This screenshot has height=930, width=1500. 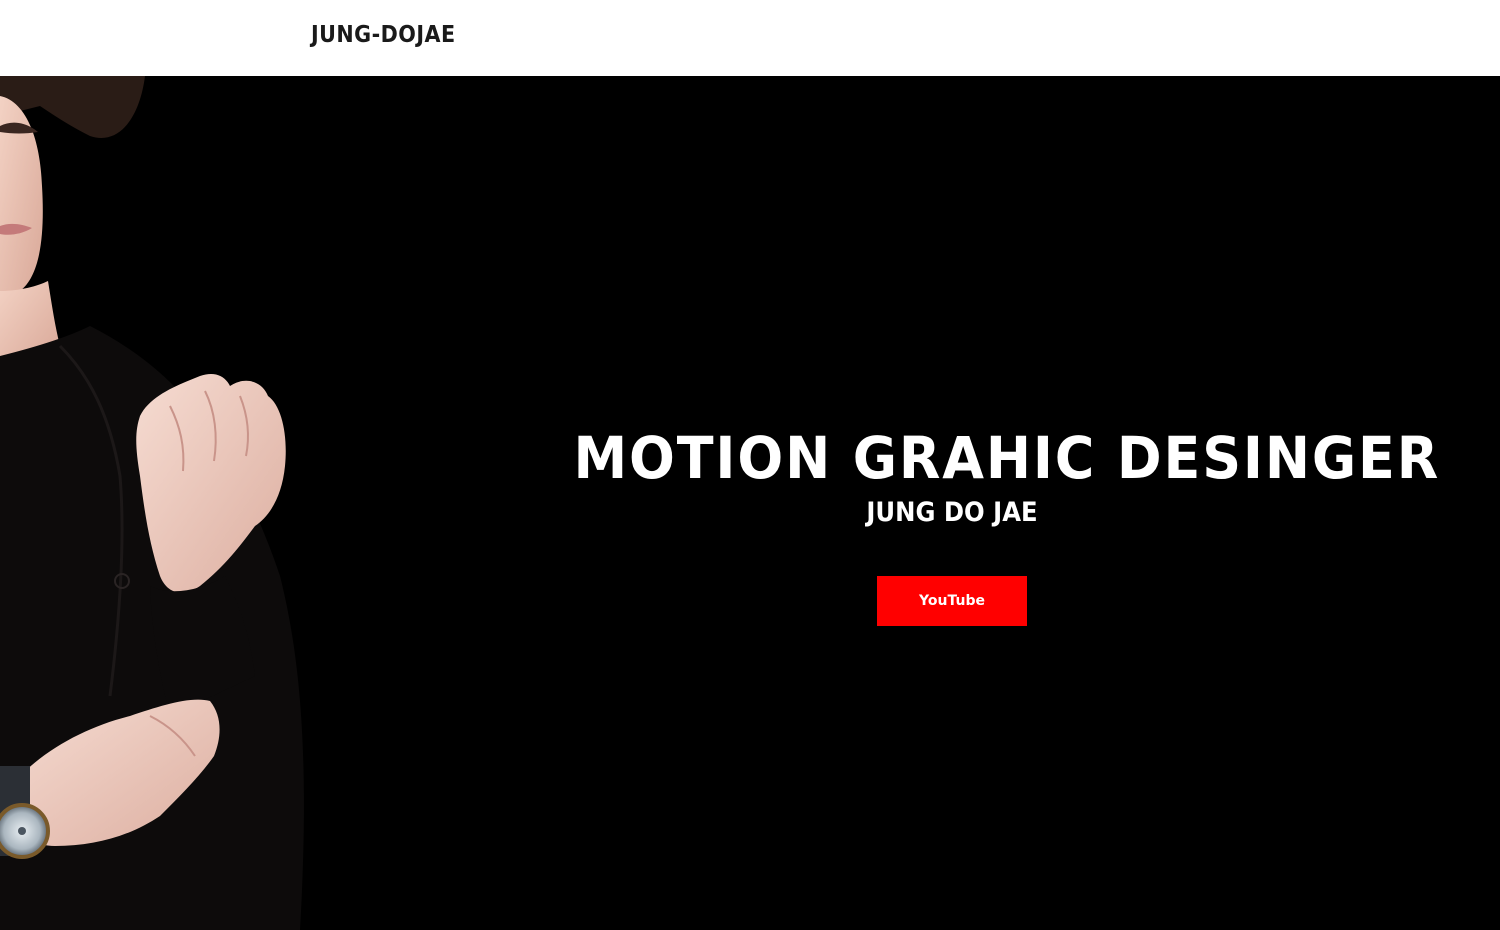 I want to click on youtube-button: YouTube, so click(x=952, y=601).